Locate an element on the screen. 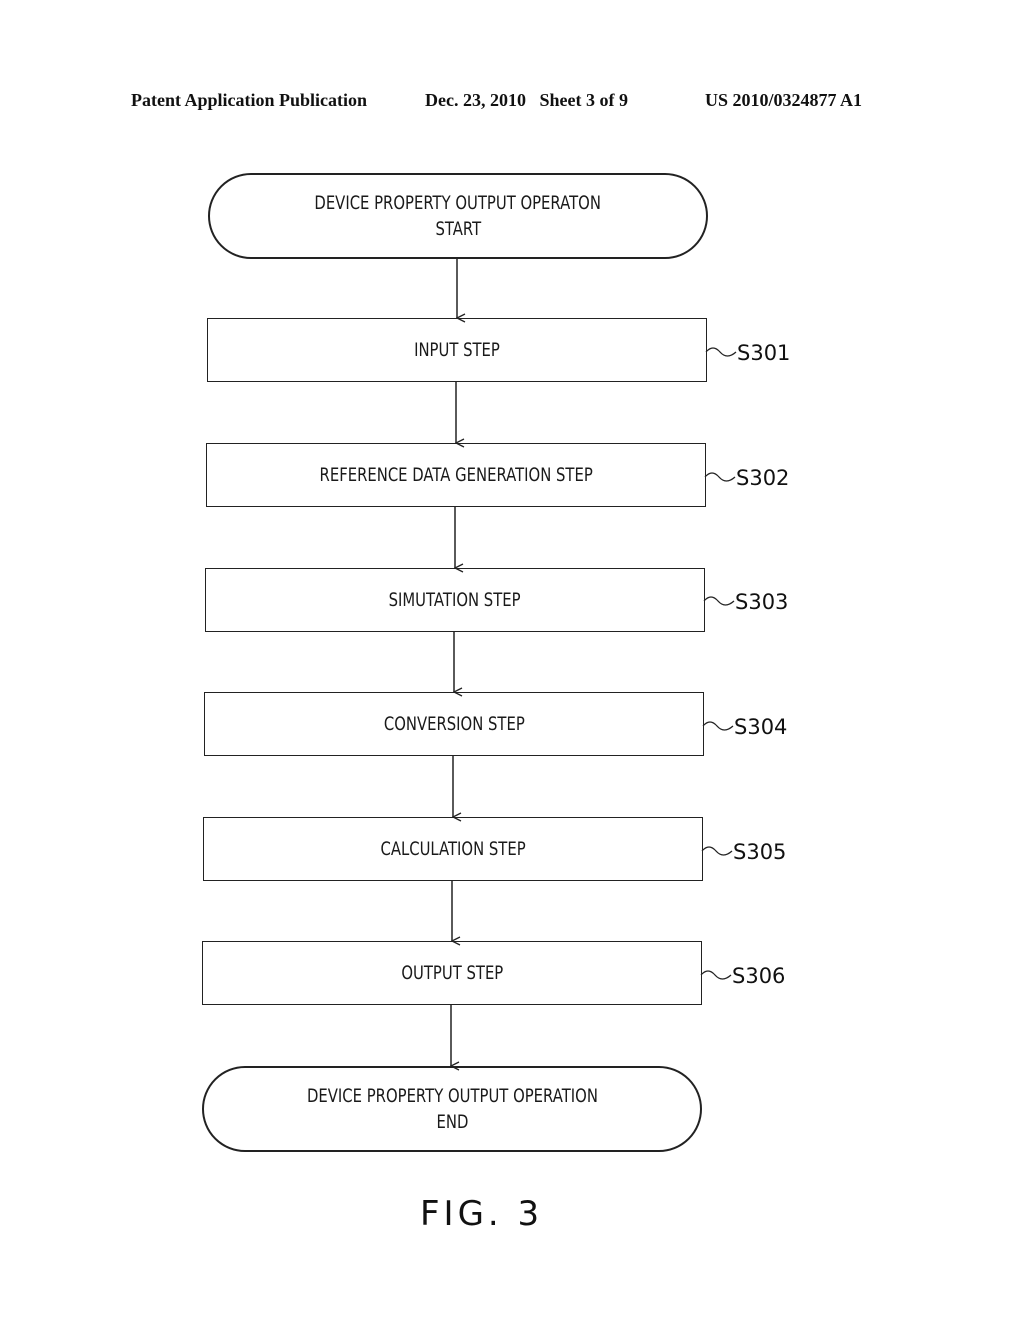 The width and height of the screenshot is (1024, 1320). step-box-s304: CONVERSION STEP is located at coordinates (454, 724).